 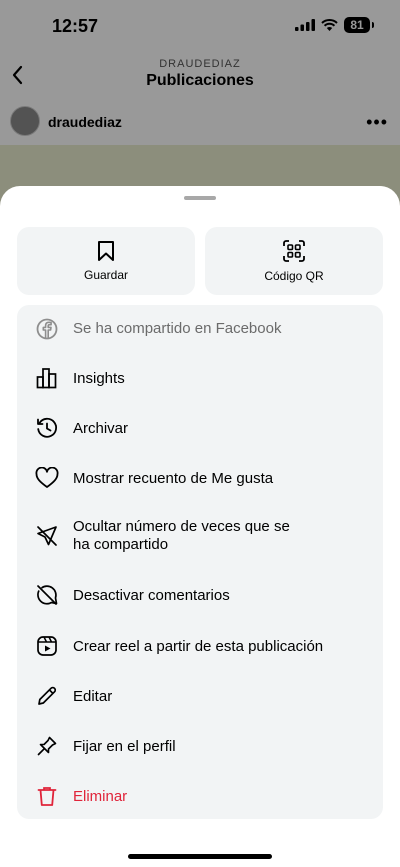 I want to click on menu-item-shared-facebook: Se ha compartido en Facebook, so click(x=200, y=329).